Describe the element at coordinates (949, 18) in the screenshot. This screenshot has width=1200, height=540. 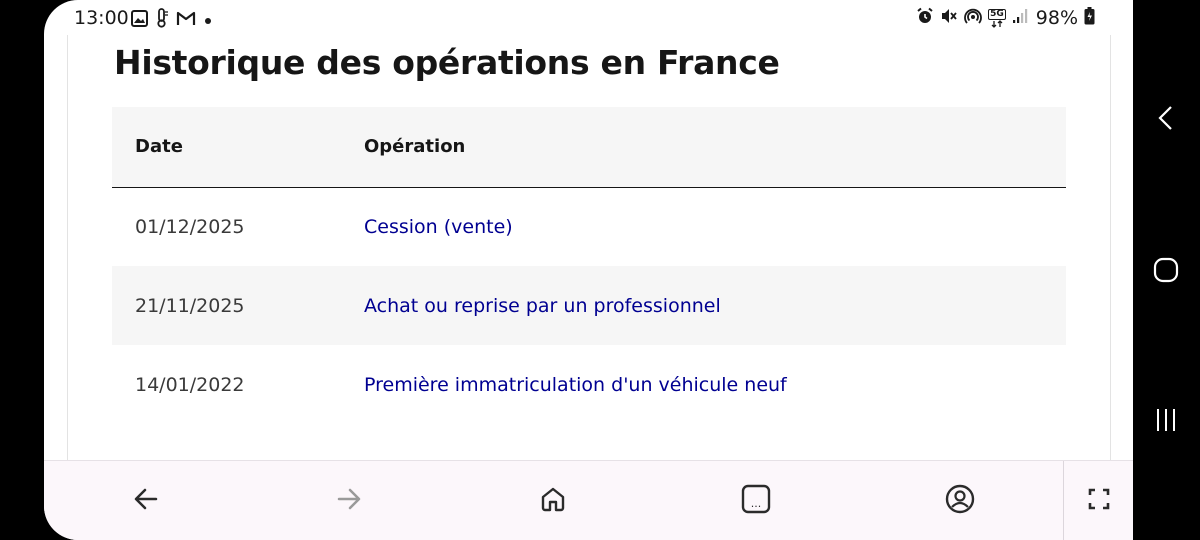
I see `mute-icon` at that location.